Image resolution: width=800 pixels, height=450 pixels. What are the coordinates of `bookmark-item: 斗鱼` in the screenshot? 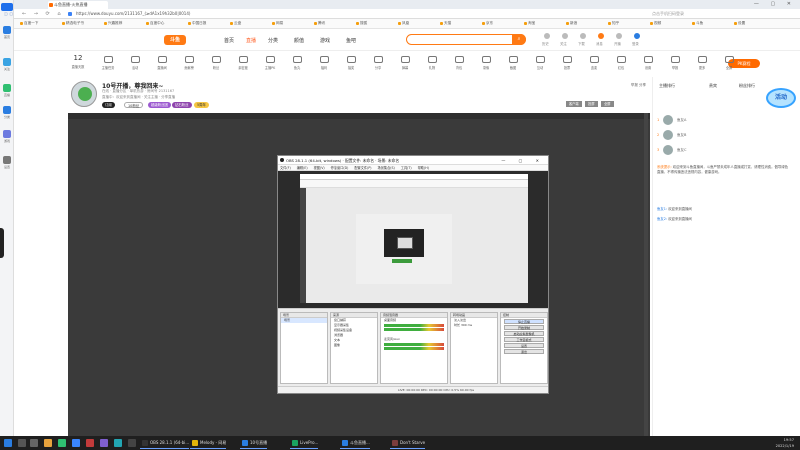 It's located at (697, 23).